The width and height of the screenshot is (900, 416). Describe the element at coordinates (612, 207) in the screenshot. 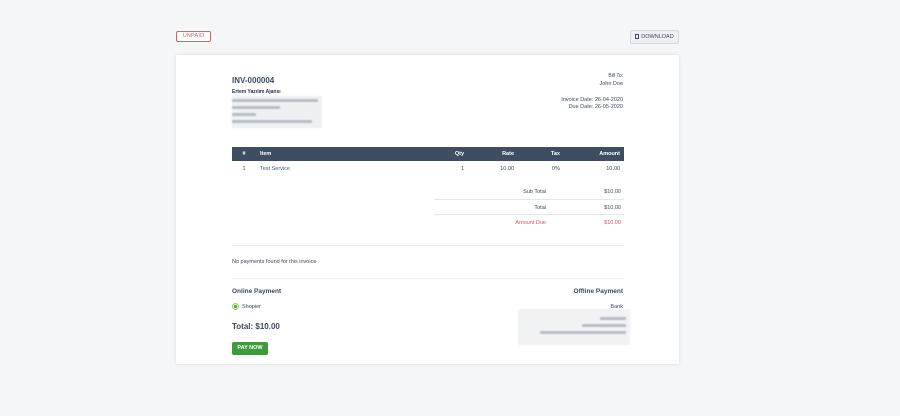

I see `total-value: $10.00` at that location.